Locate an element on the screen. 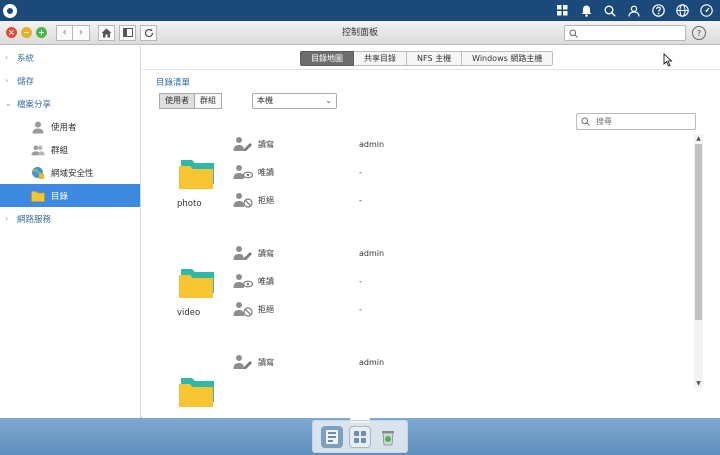  sidebar-subitem-groups: 群組 is located at coordinates (70, 149).